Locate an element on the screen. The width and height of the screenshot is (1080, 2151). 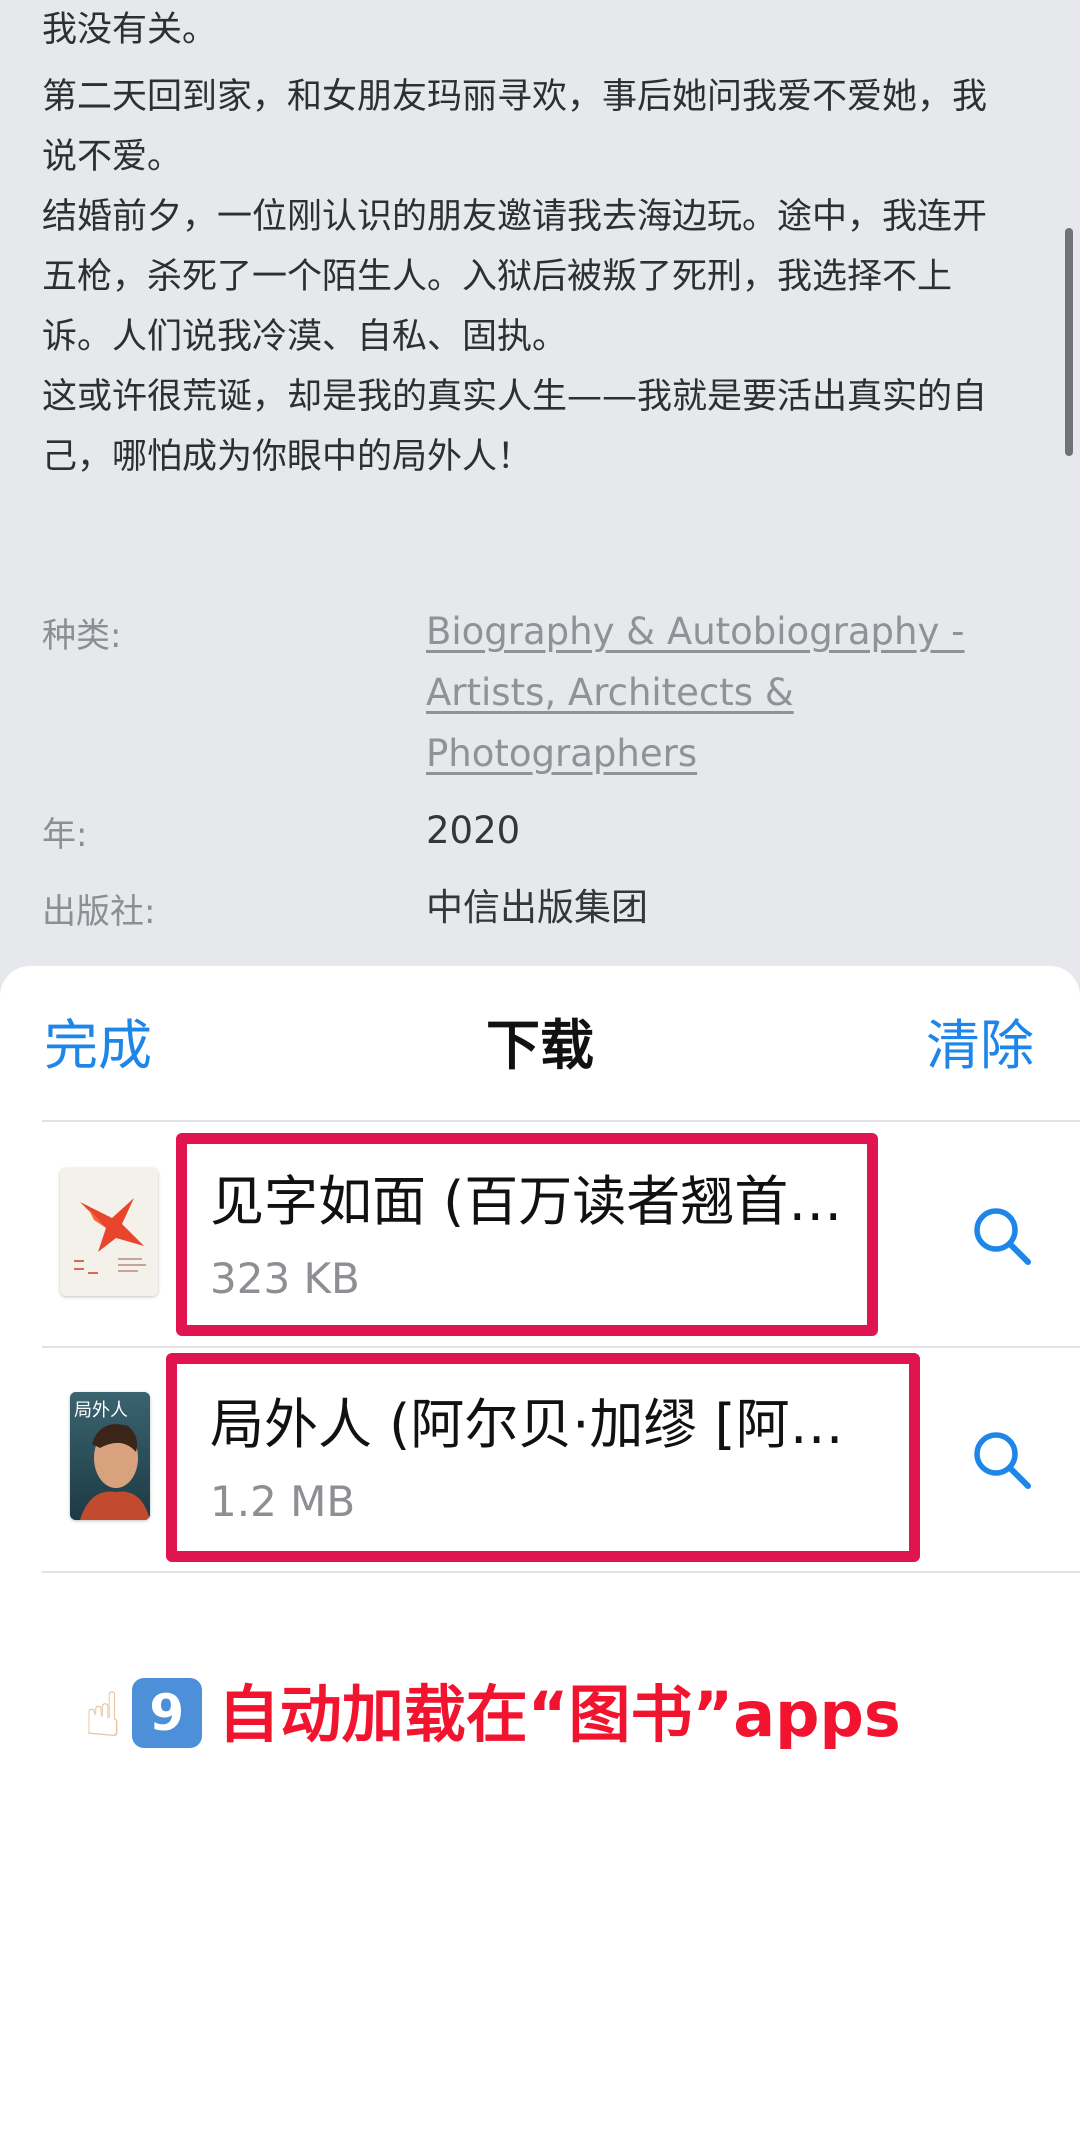
description-line: 第二天回到家，和女朋友玛丽寻欢，事后她问我爱不爱她，我 is located at coordinates (515, 97).